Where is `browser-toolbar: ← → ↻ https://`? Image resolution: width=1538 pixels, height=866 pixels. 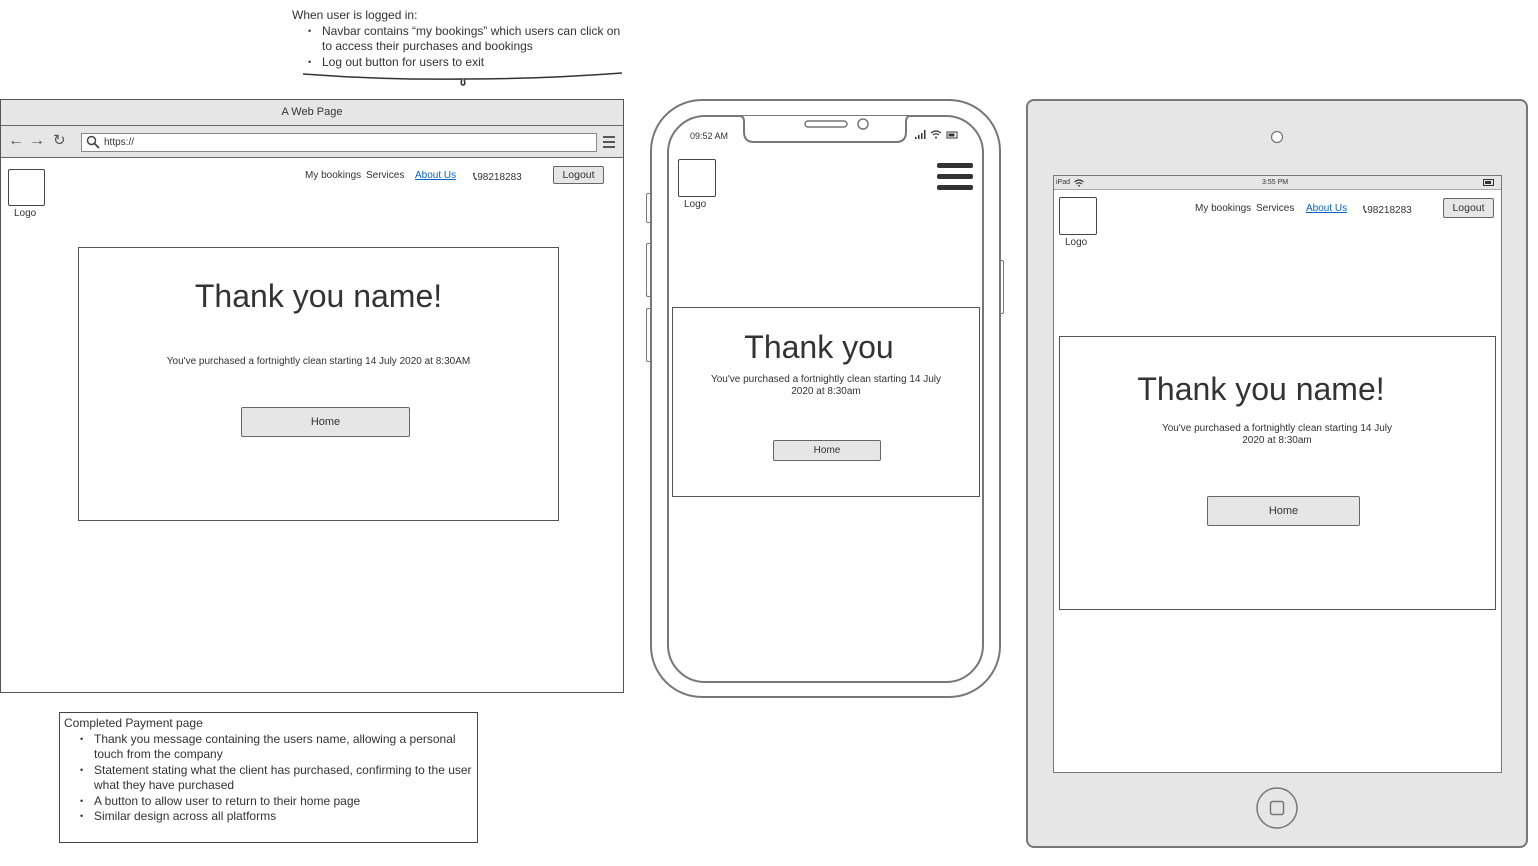 browser-toolbar: ← → ↻ https:// is located at coordinates (312, 142).